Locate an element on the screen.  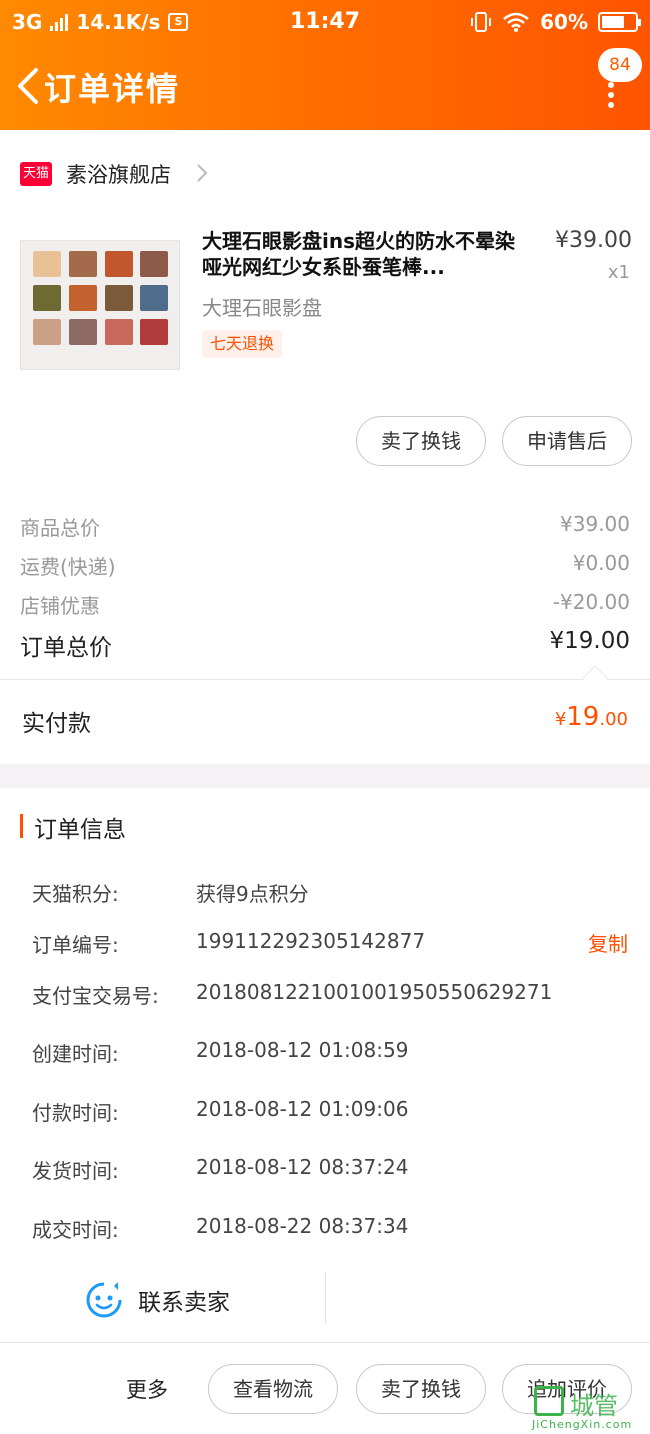
info-value: 2018-08-22 08:37:34 is located at coordinates (302, 1226).